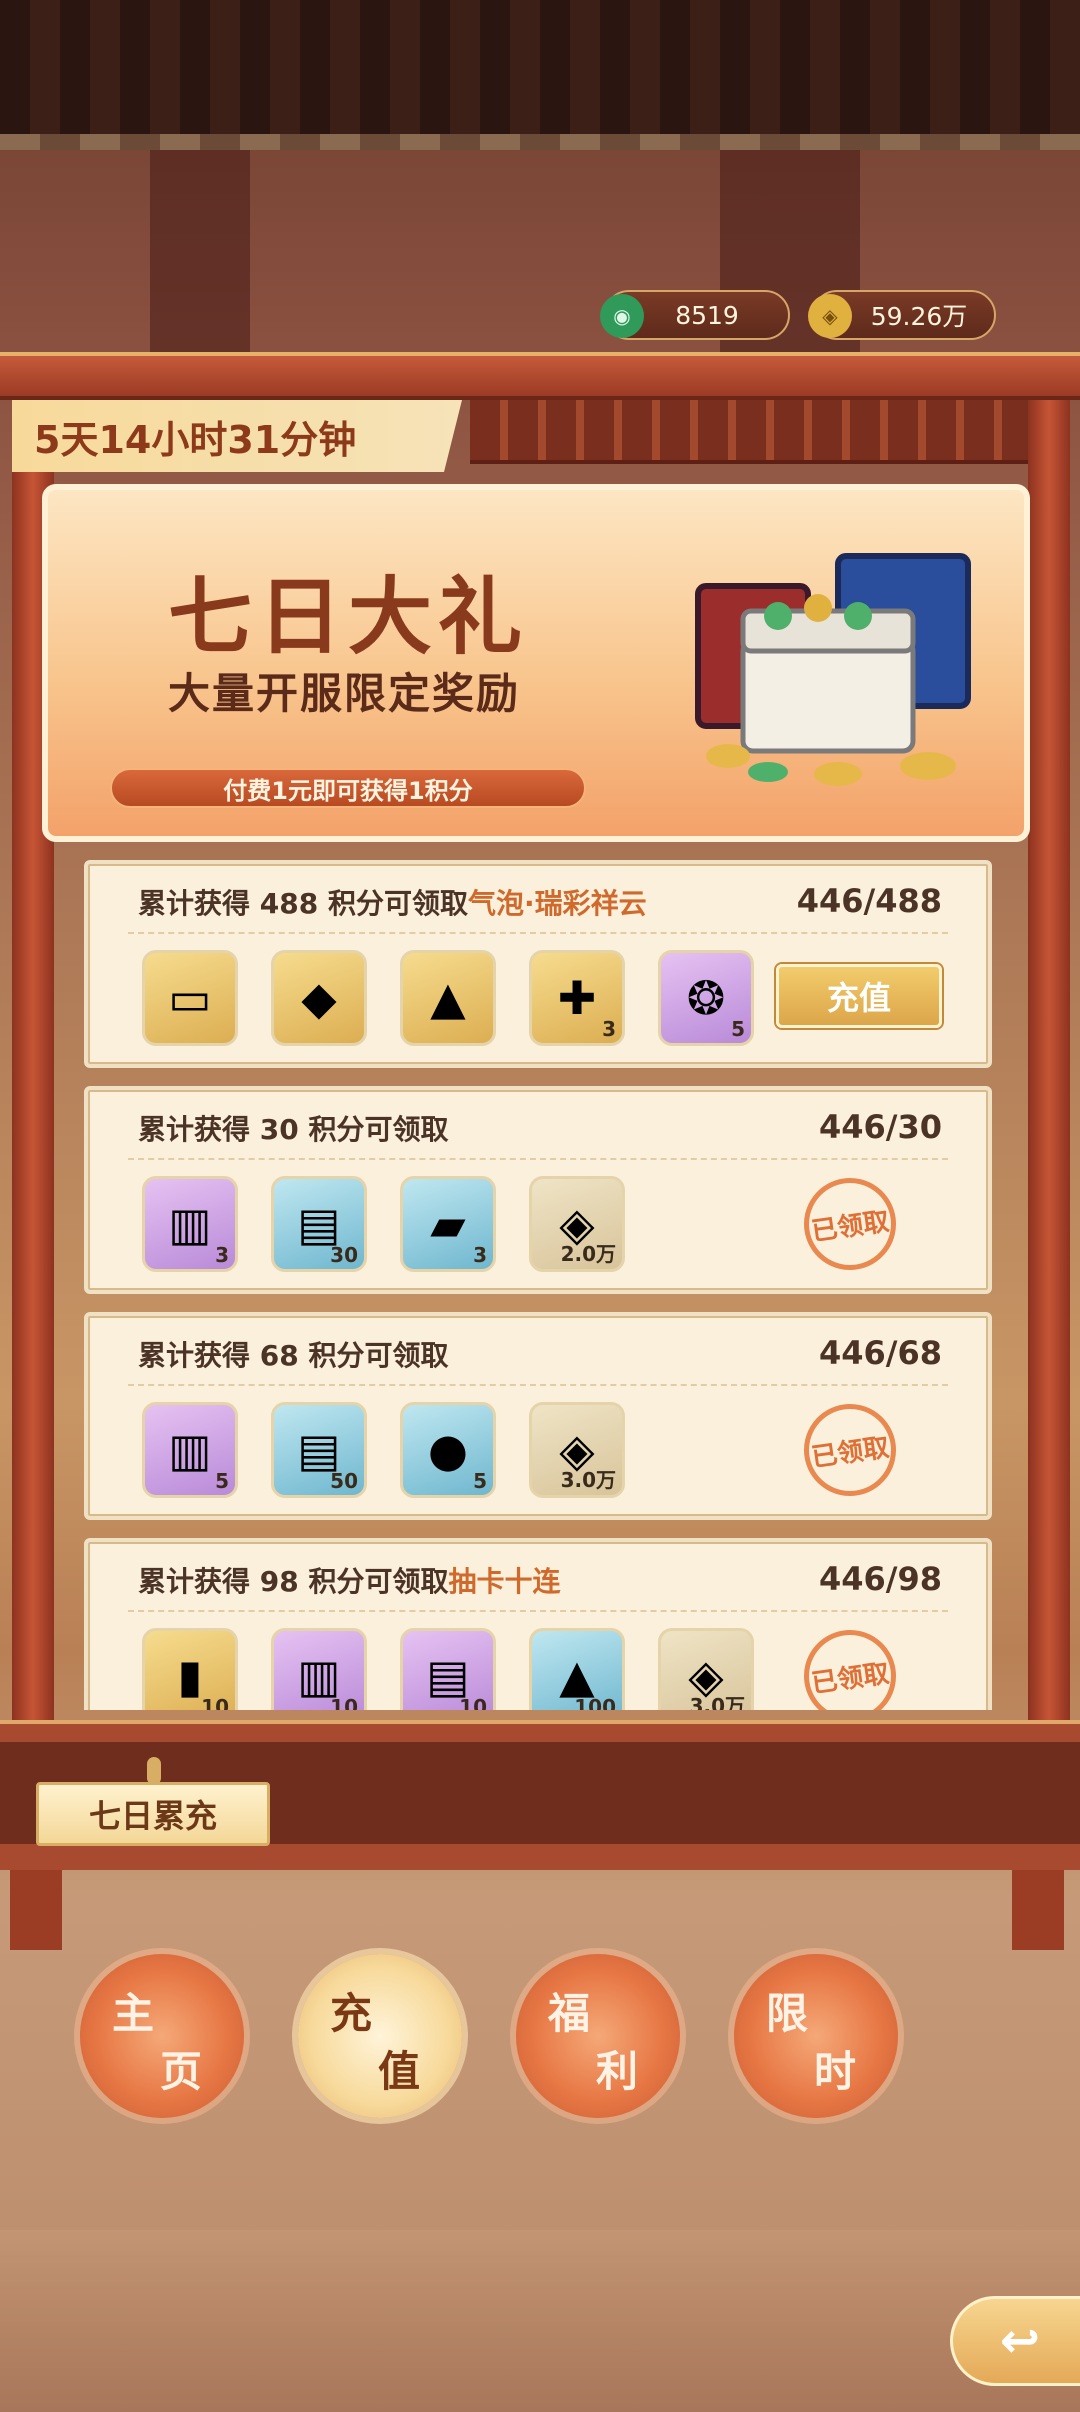  I want to click on item-count: 50, so click(344, 1481).